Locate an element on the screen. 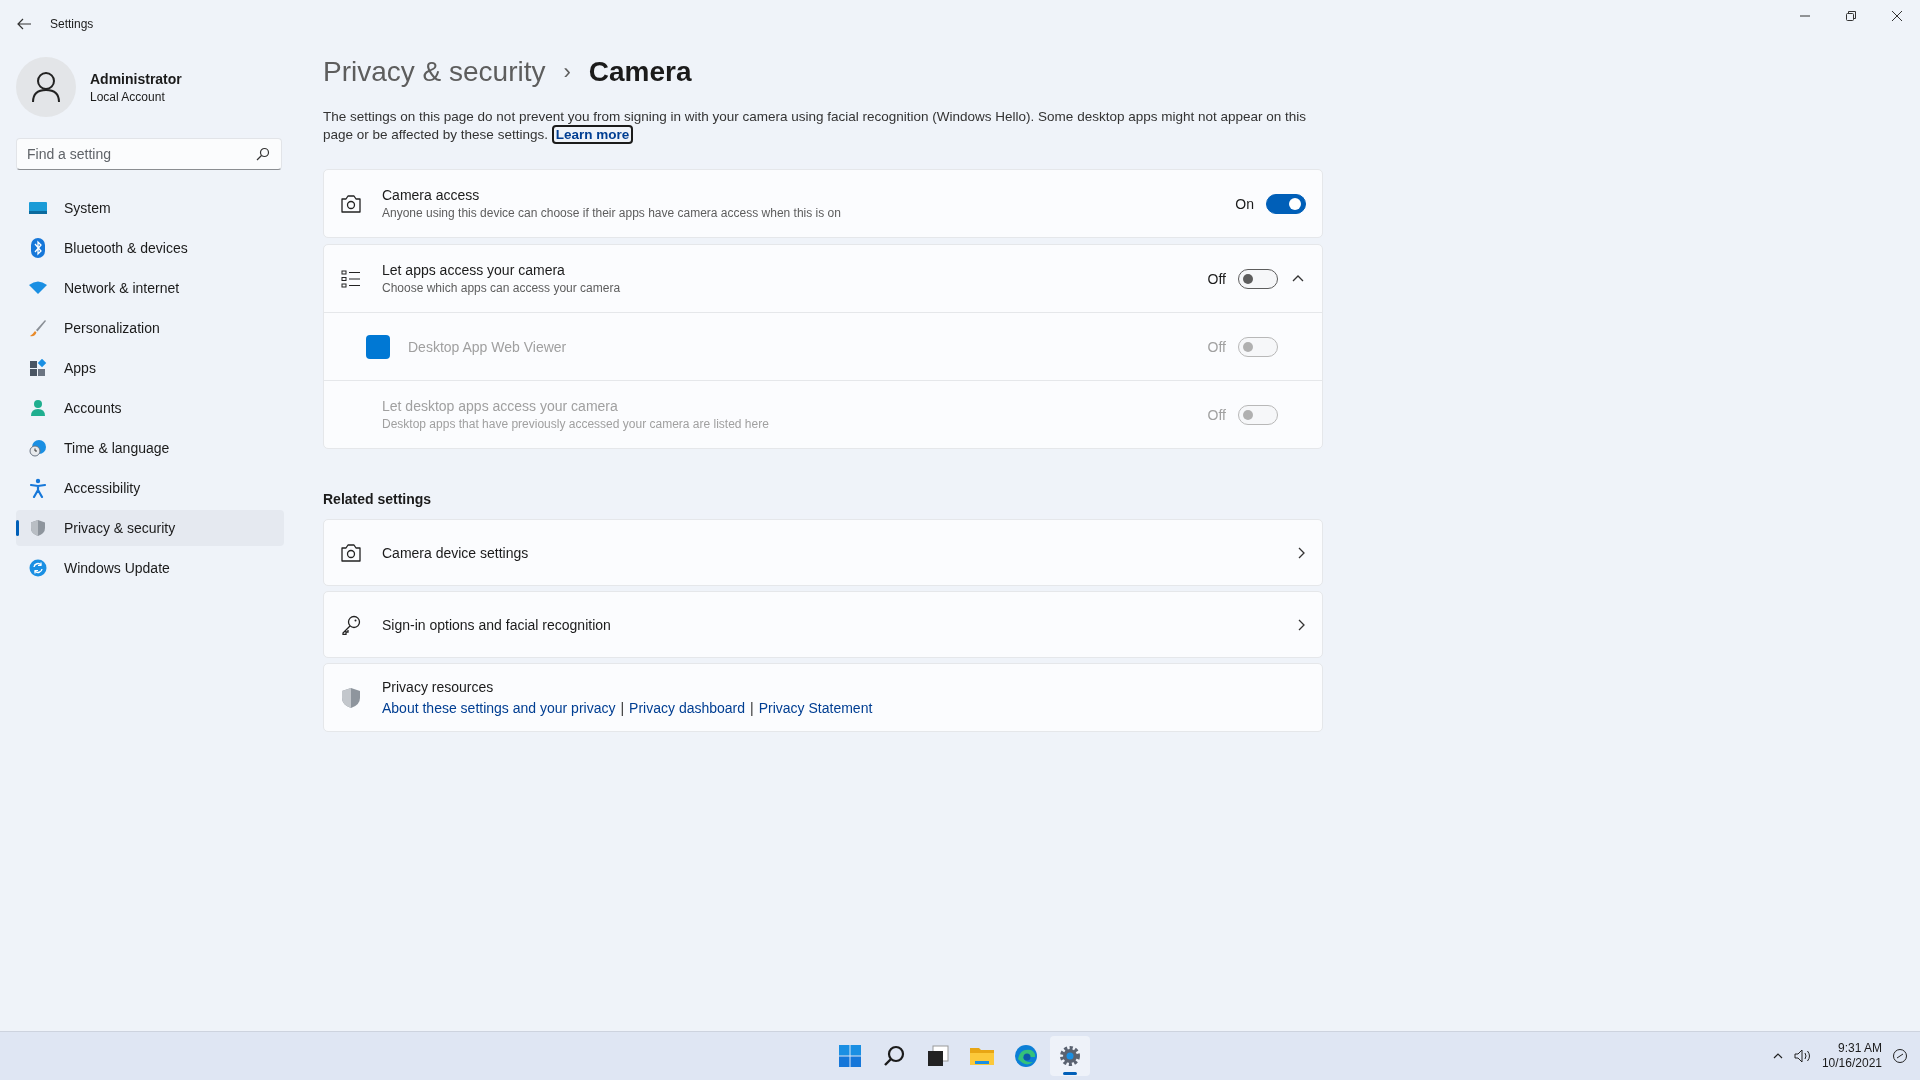  window-title: Settings is located at coordinates (72, 24).